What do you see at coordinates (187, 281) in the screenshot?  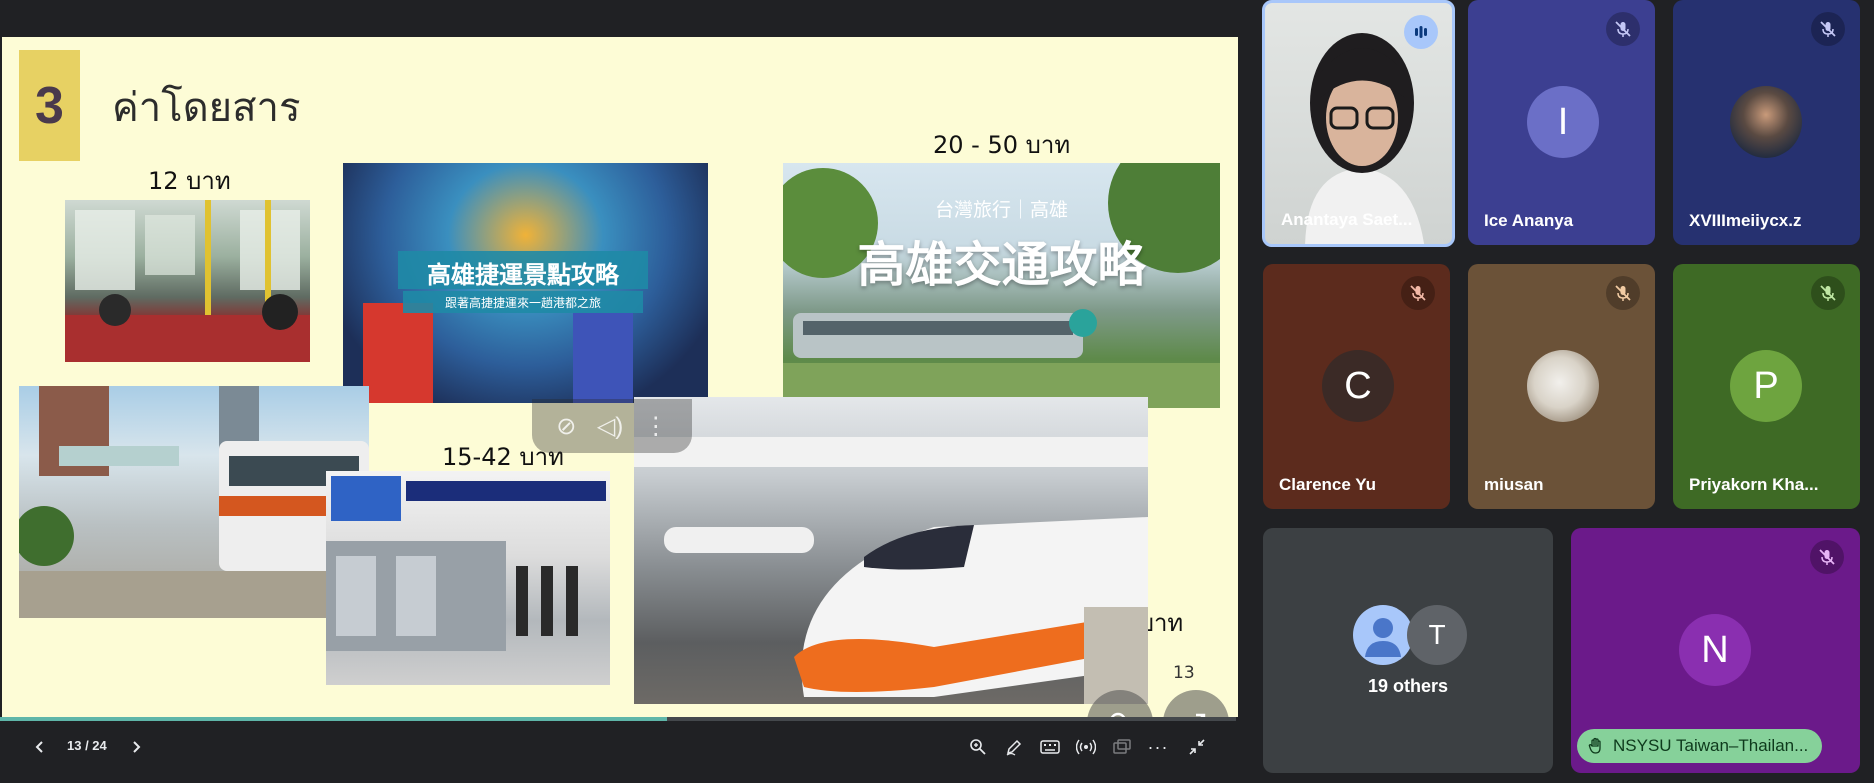 I see `bus-interior-photo` at bounding box center [187, 281].